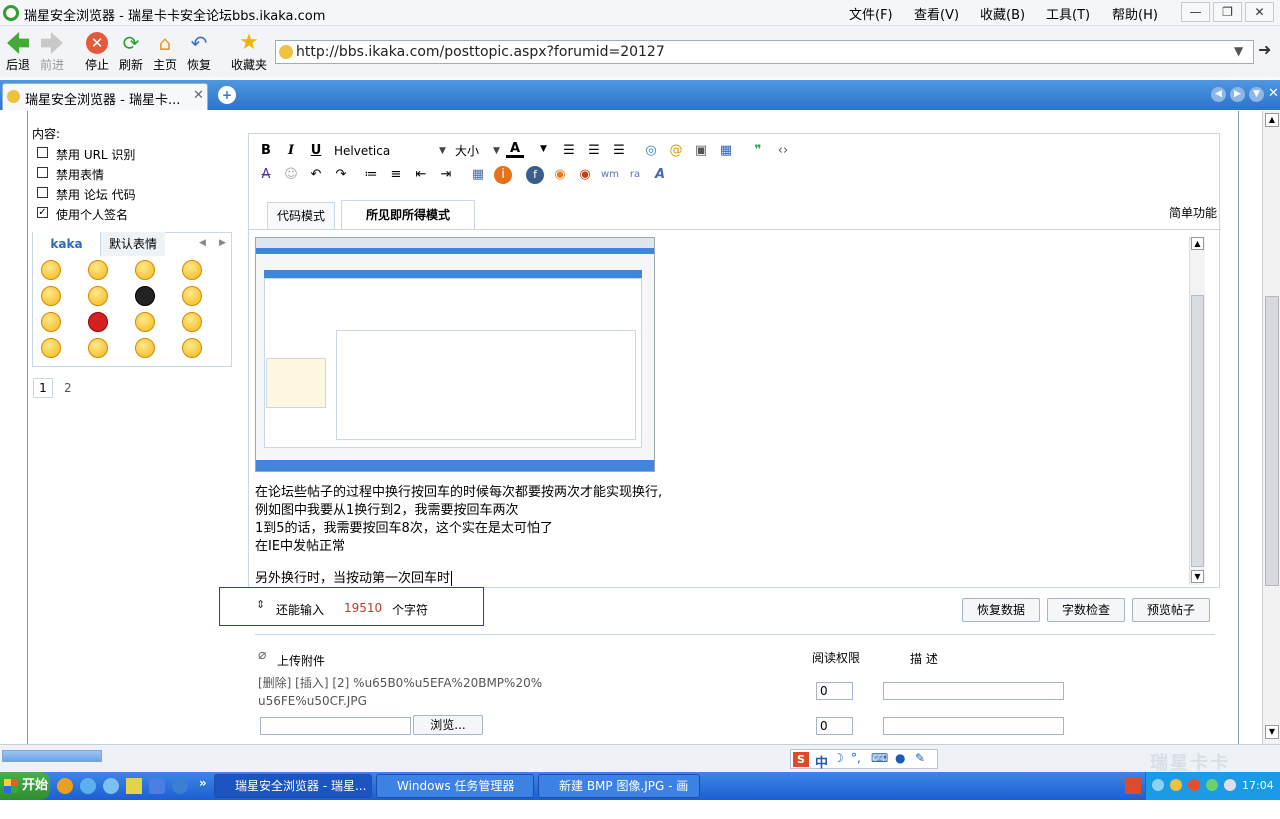  Describe the element at coordinates (400, 682) in the screenshot. I see `attachment-entry: [删除] [插入] [2] %u65B0%u5EFA%20BMP%20%` at that location.